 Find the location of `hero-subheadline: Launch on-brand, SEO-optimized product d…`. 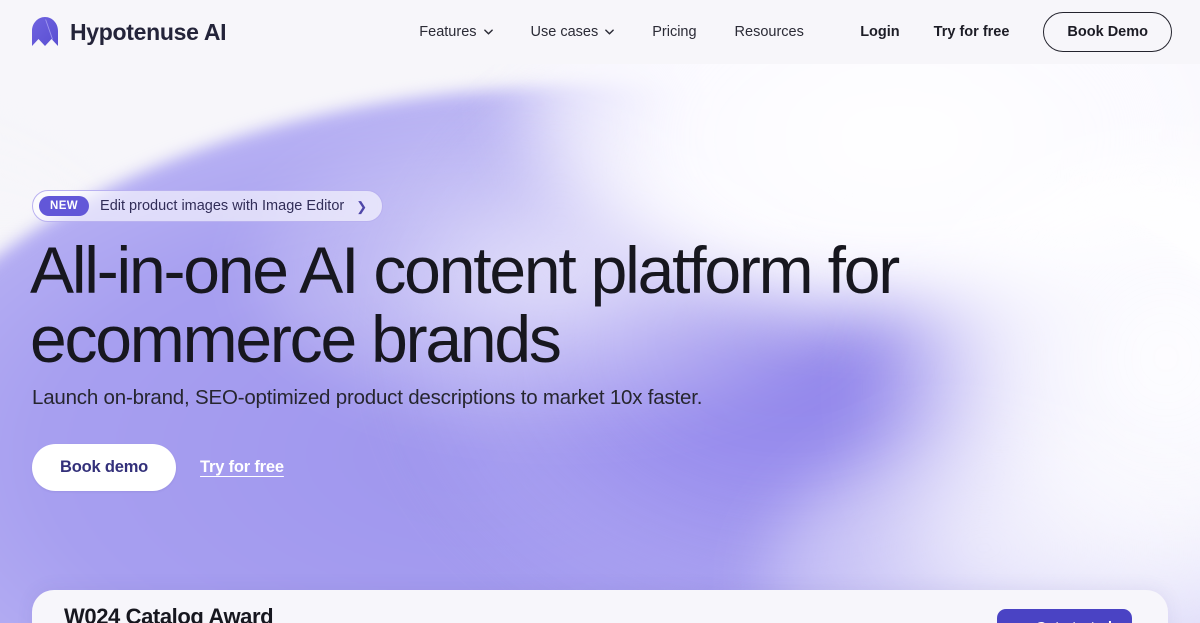

hero-subheadline: Launch on-brand, SEO-optimized product d… is located at coordinates (367, 397).